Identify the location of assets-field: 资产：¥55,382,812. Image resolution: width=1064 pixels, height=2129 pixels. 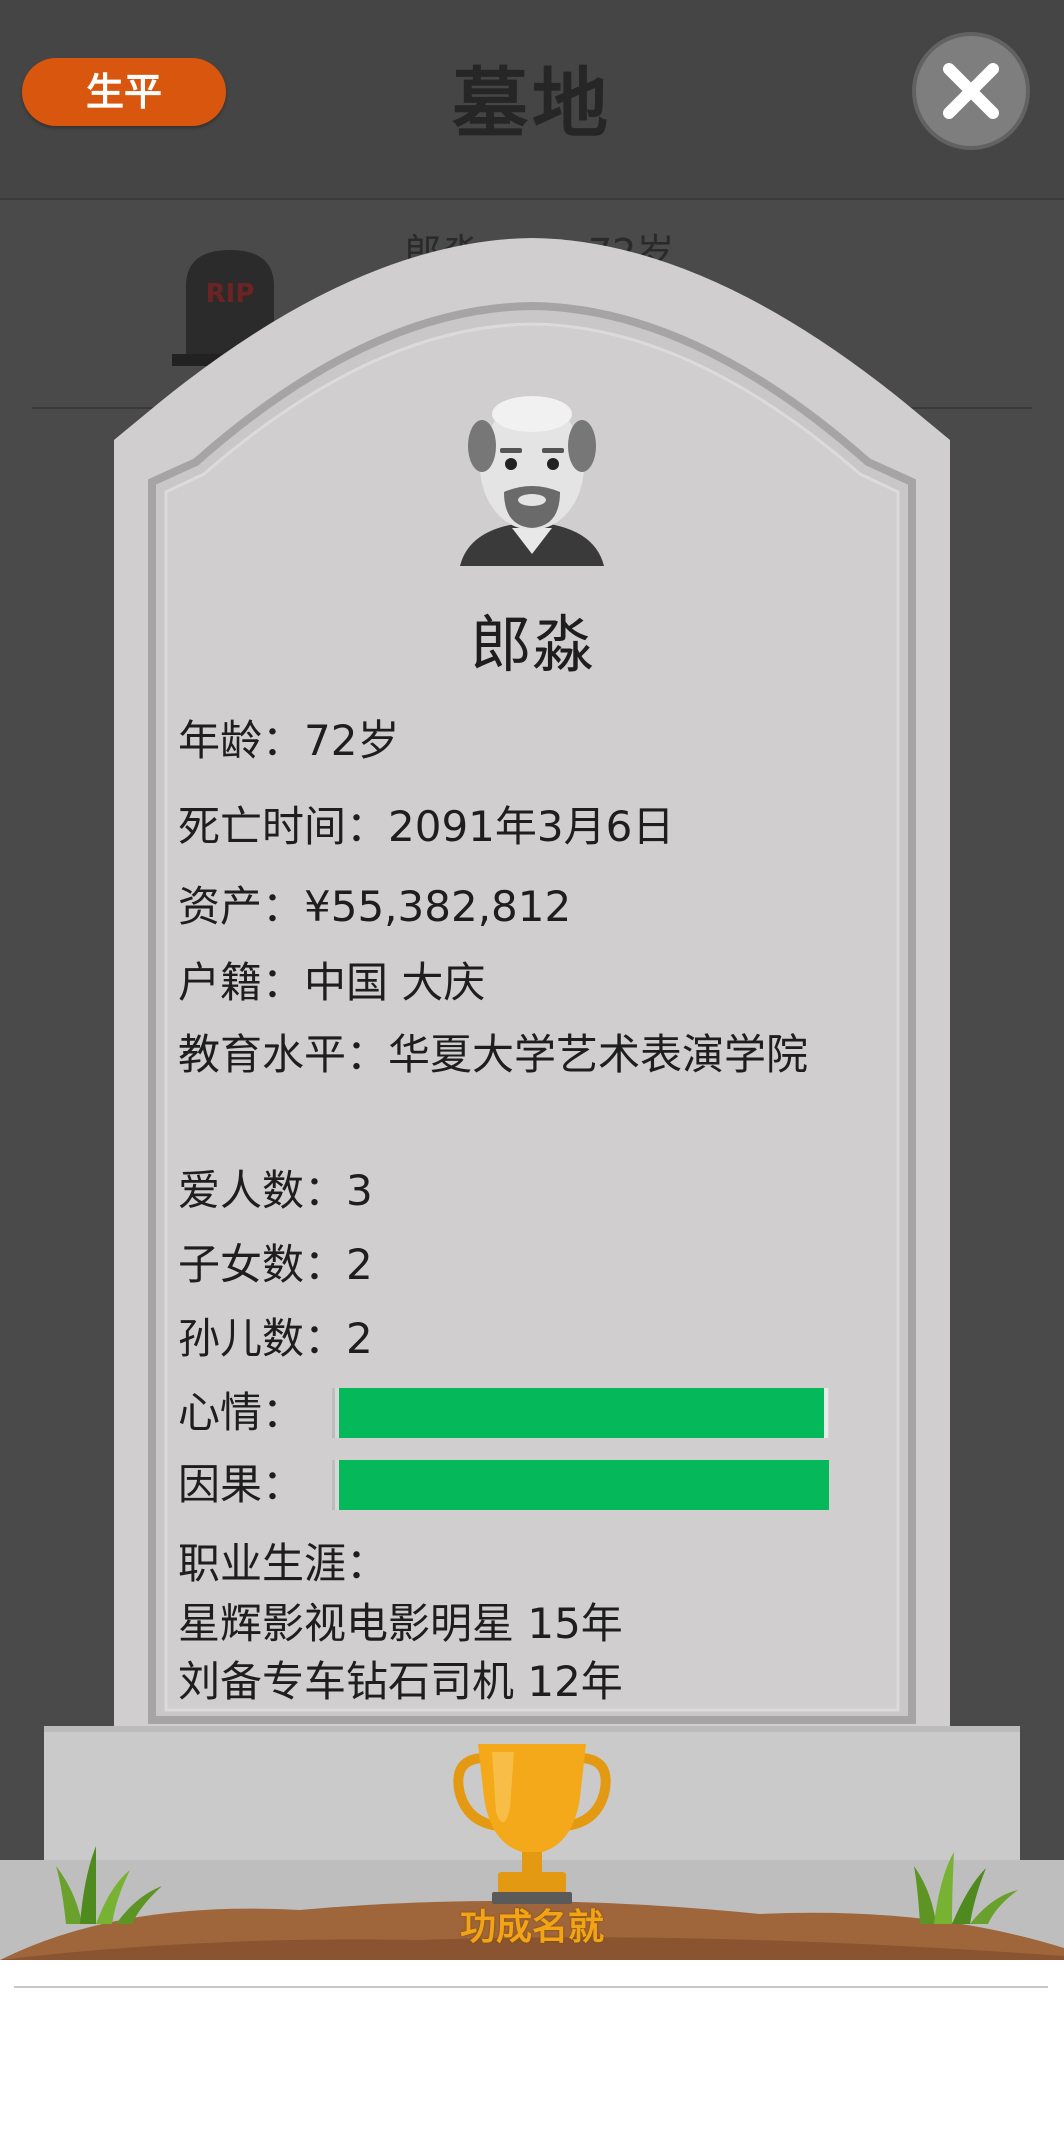
(374, 907).